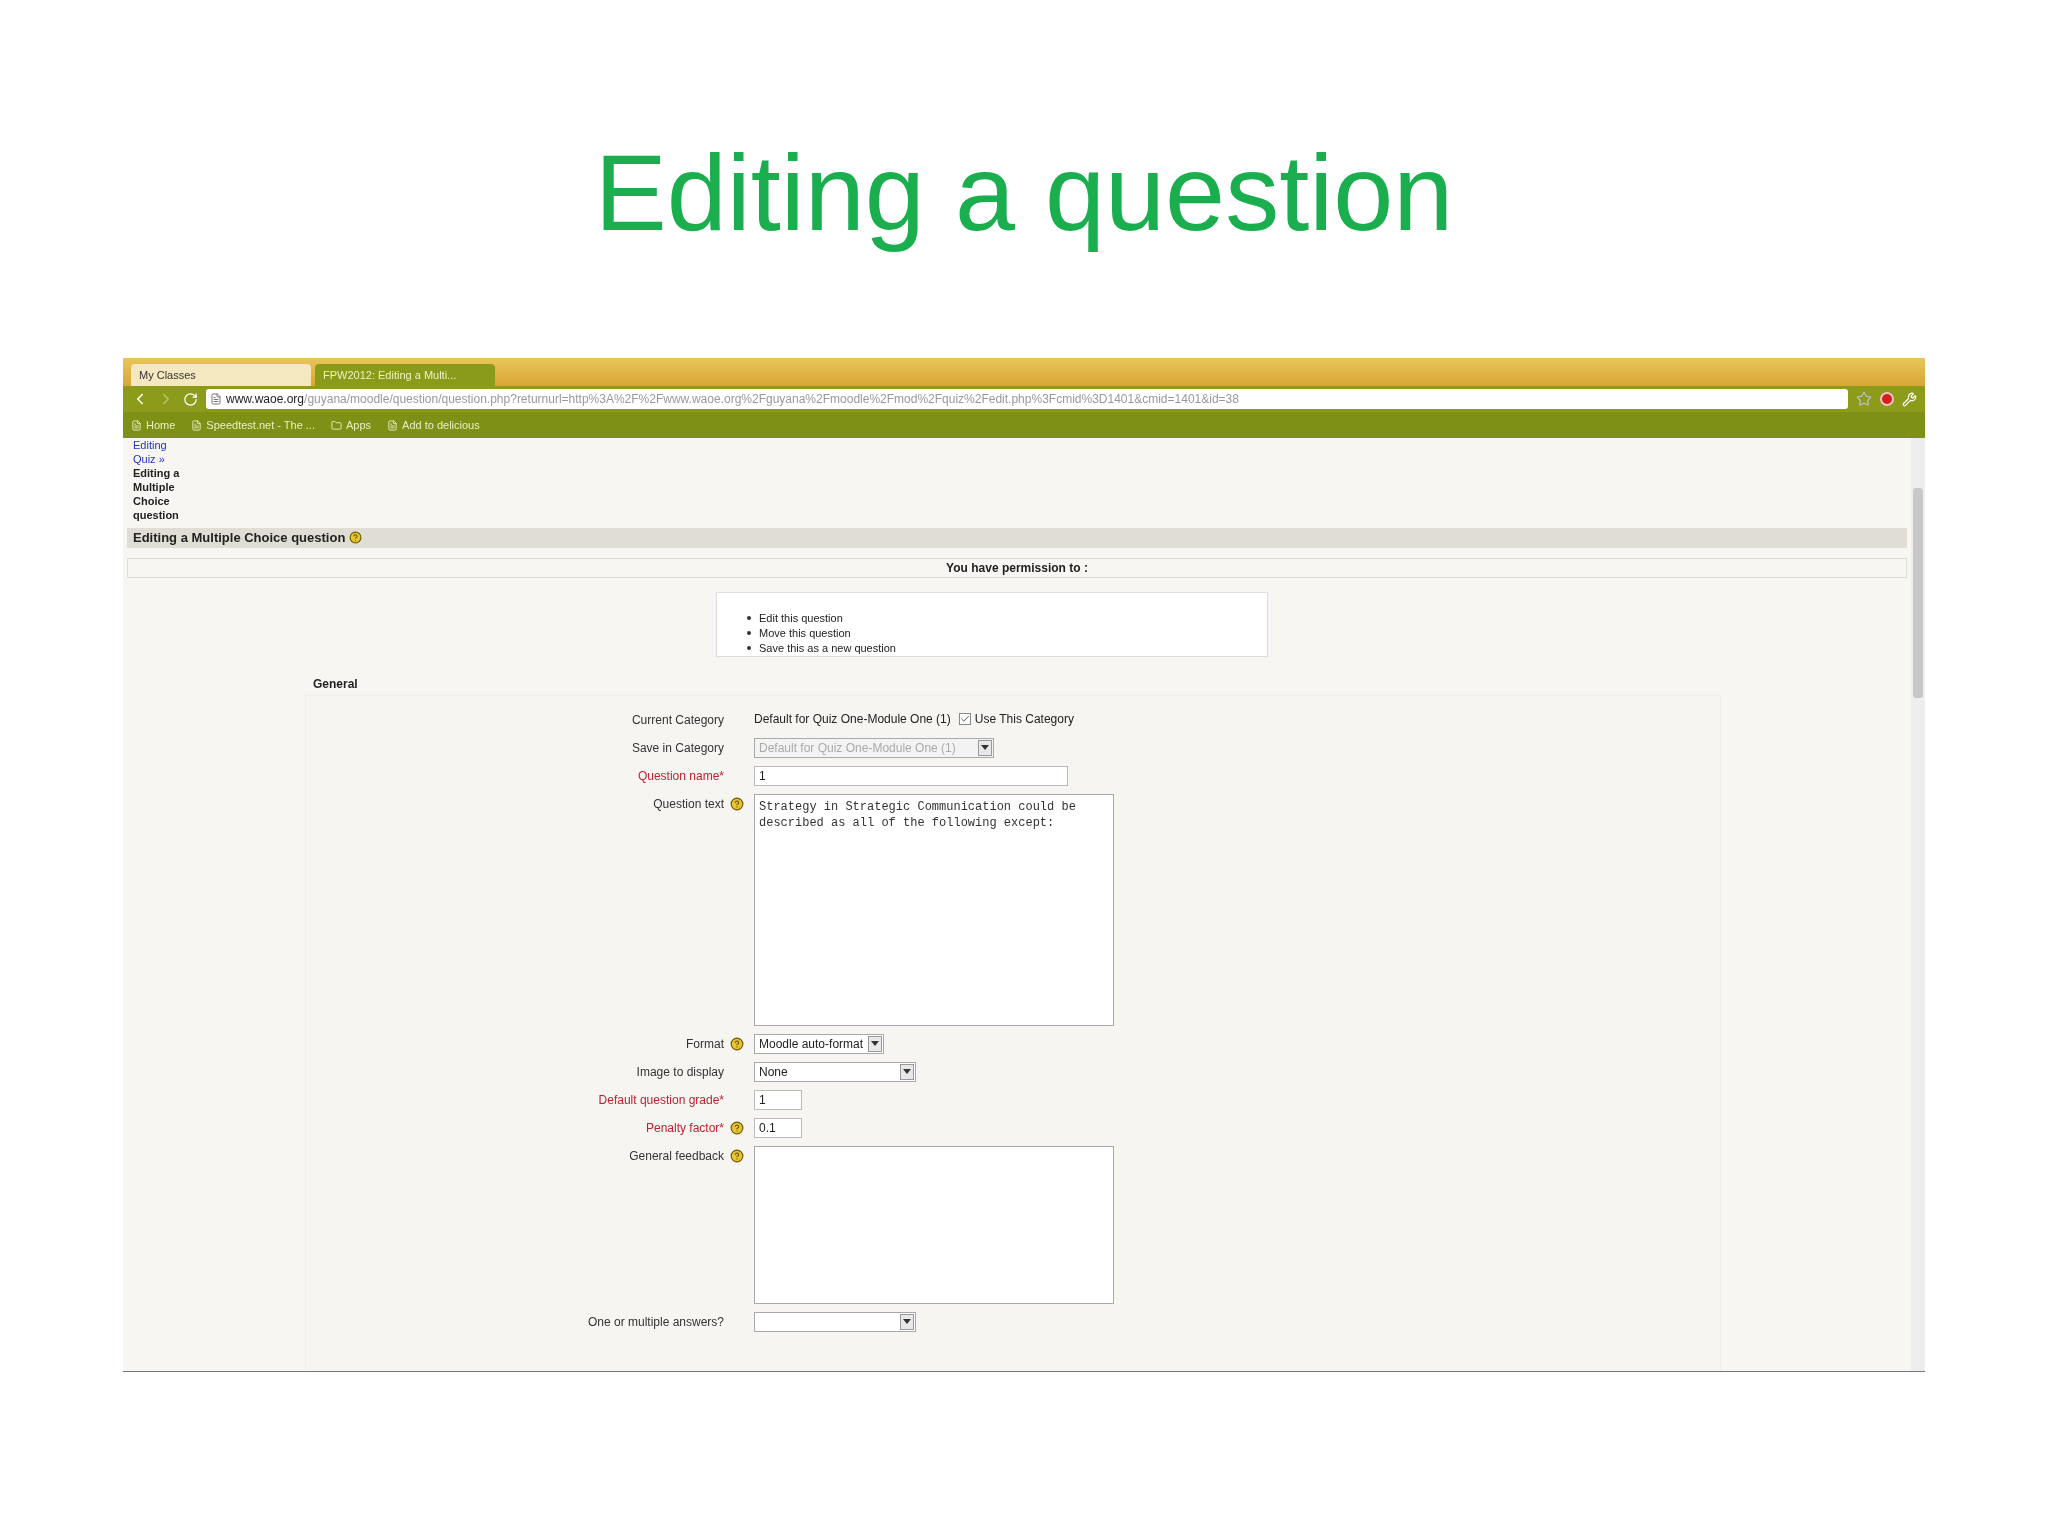 Image resolution: width=2048 pixels, height=1536 pixels. What do you see at coordinates (1918, 904) in the screenshot?
I see `scrollbar` at bounding box center [1918, 904].